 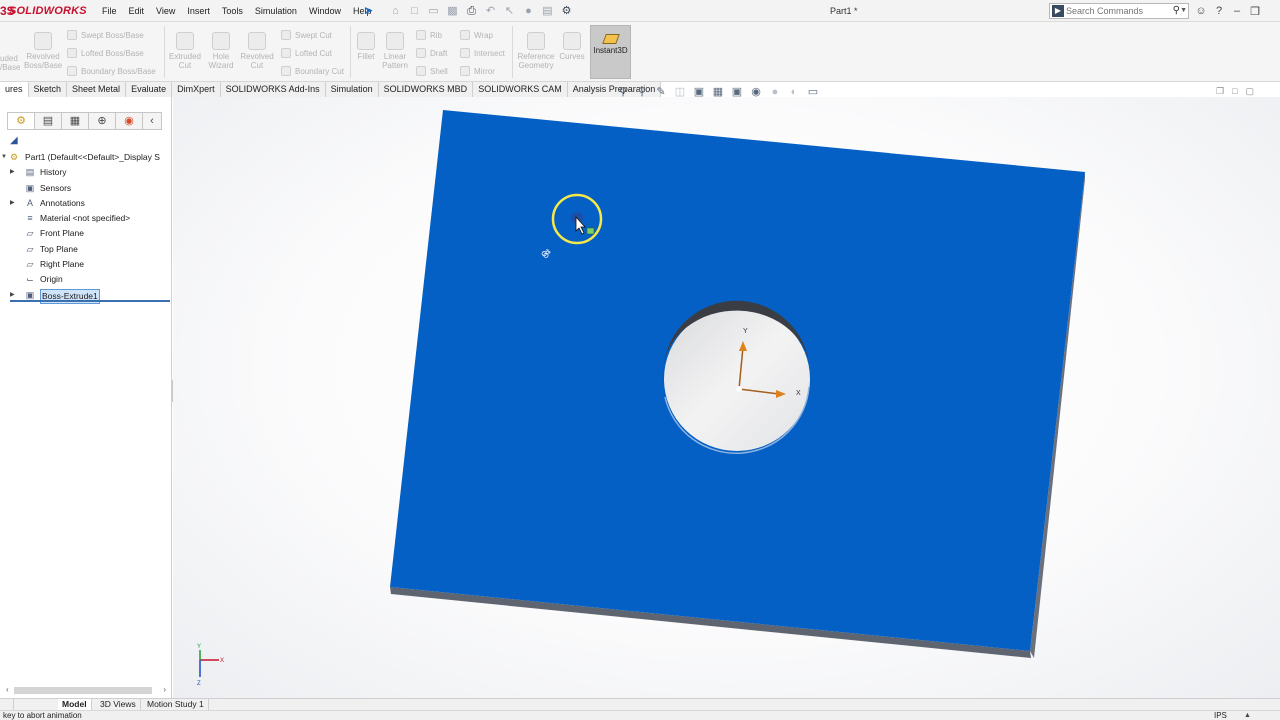 I want to click on scroll-track, so click(x=83, y=690).